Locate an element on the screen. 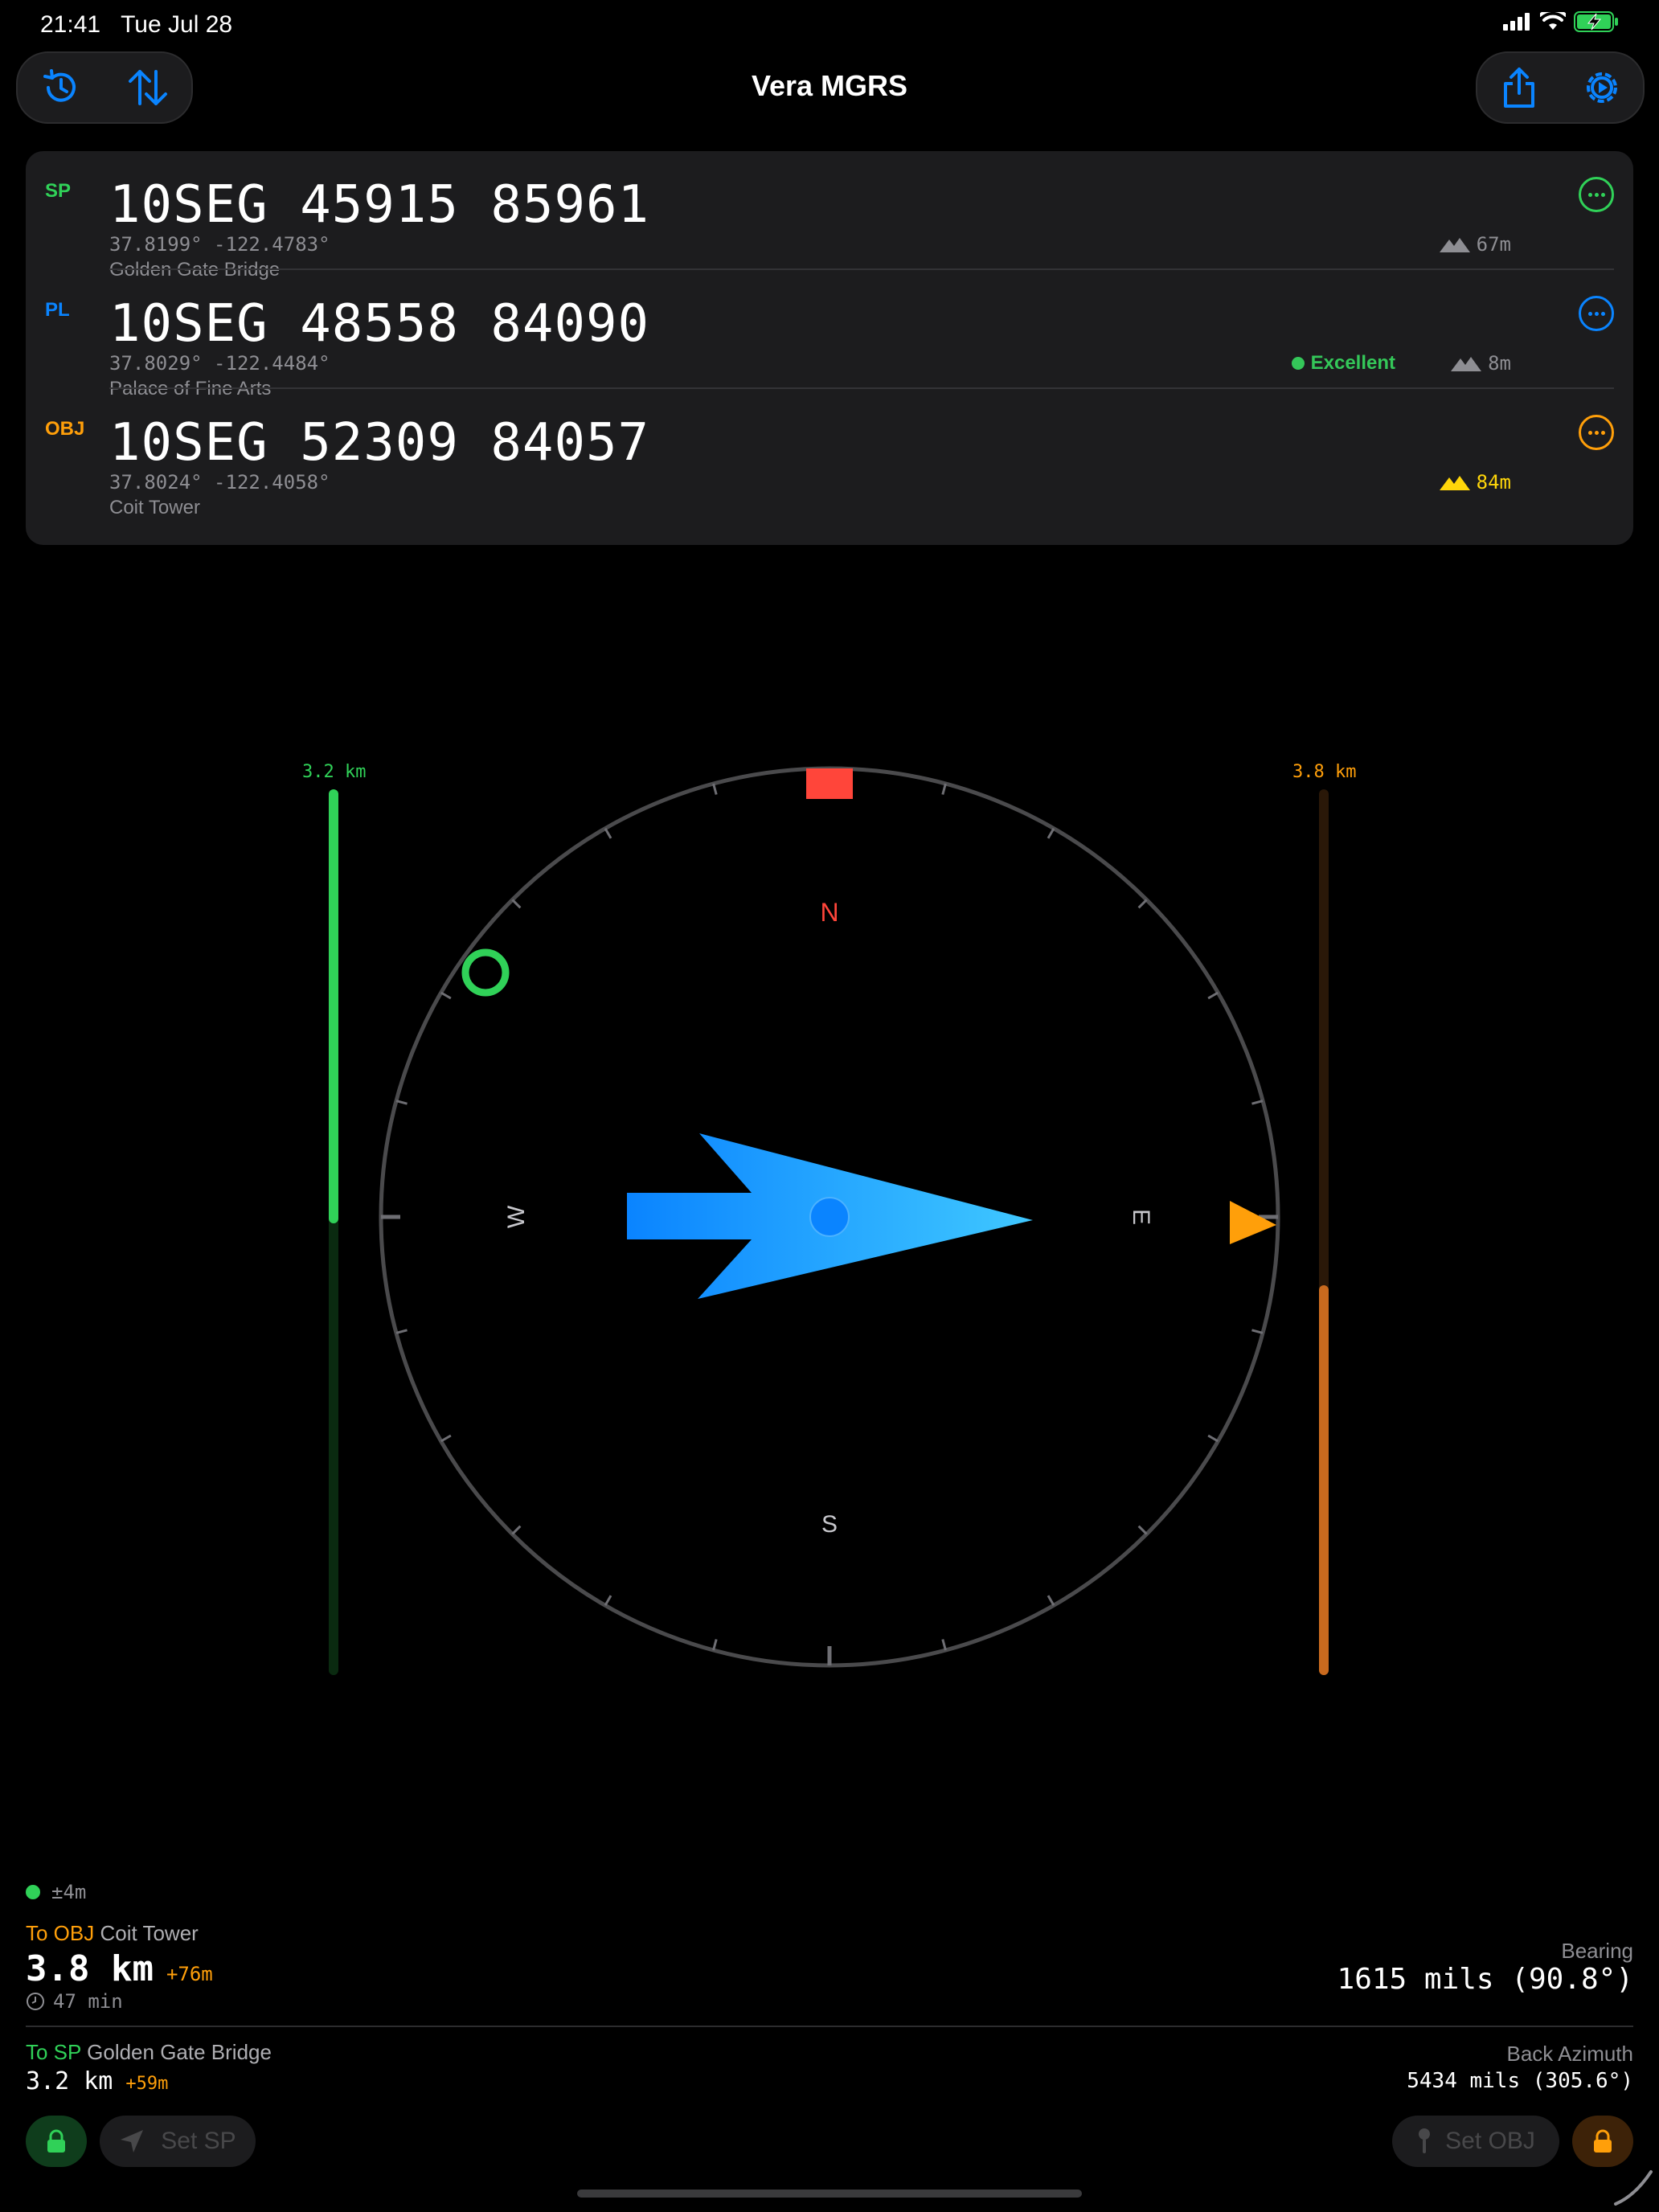 This screenshot has width=1659, height=2212. eta-row: 47 min is located at coordinates (74, 2002).